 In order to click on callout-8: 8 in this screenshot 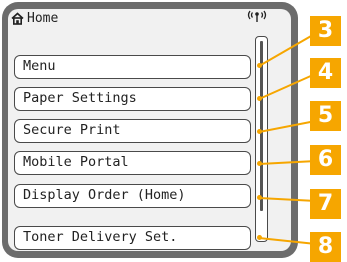, I will do `click(325, 247)`.